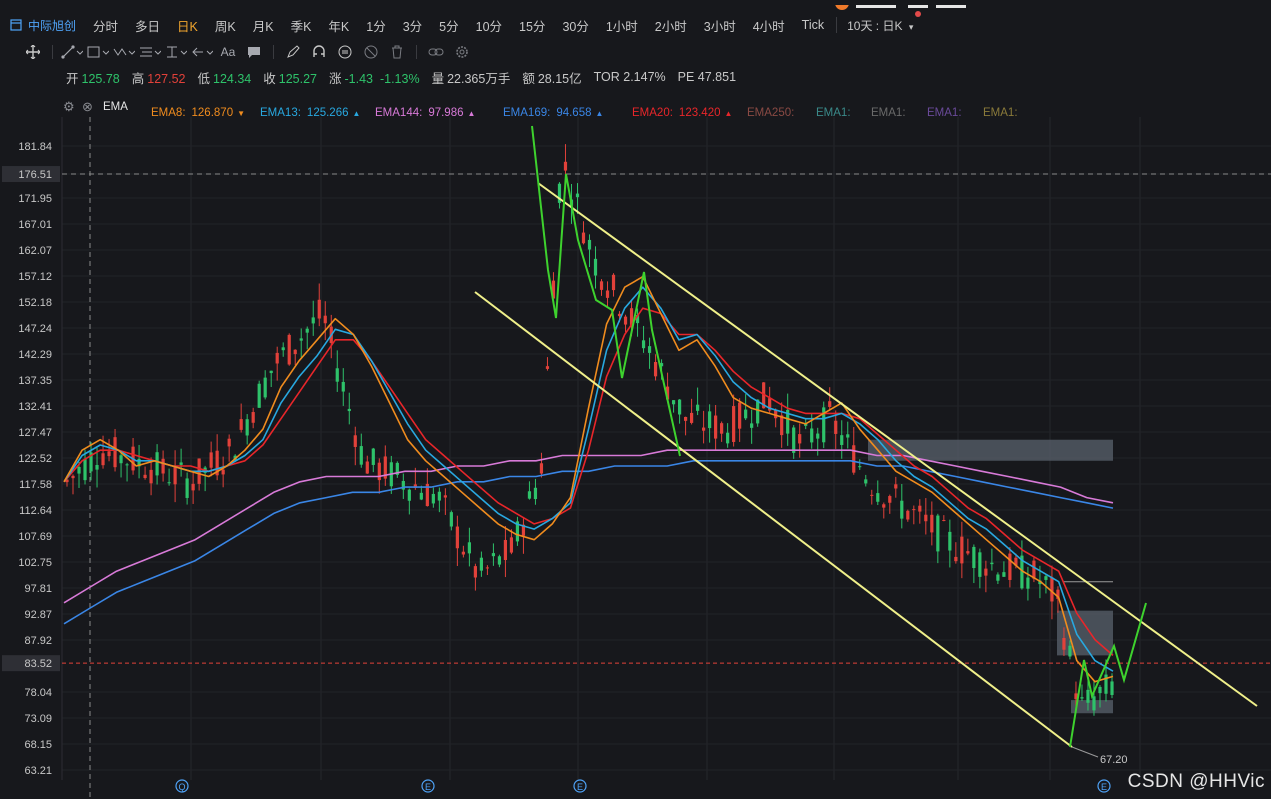 This screenshot has height=799, width=1271. What do you see at coordinates (1114, 760) in the screenshot?
I see `low-price-annotation: 67.20` at bounding box center [1114, 760].